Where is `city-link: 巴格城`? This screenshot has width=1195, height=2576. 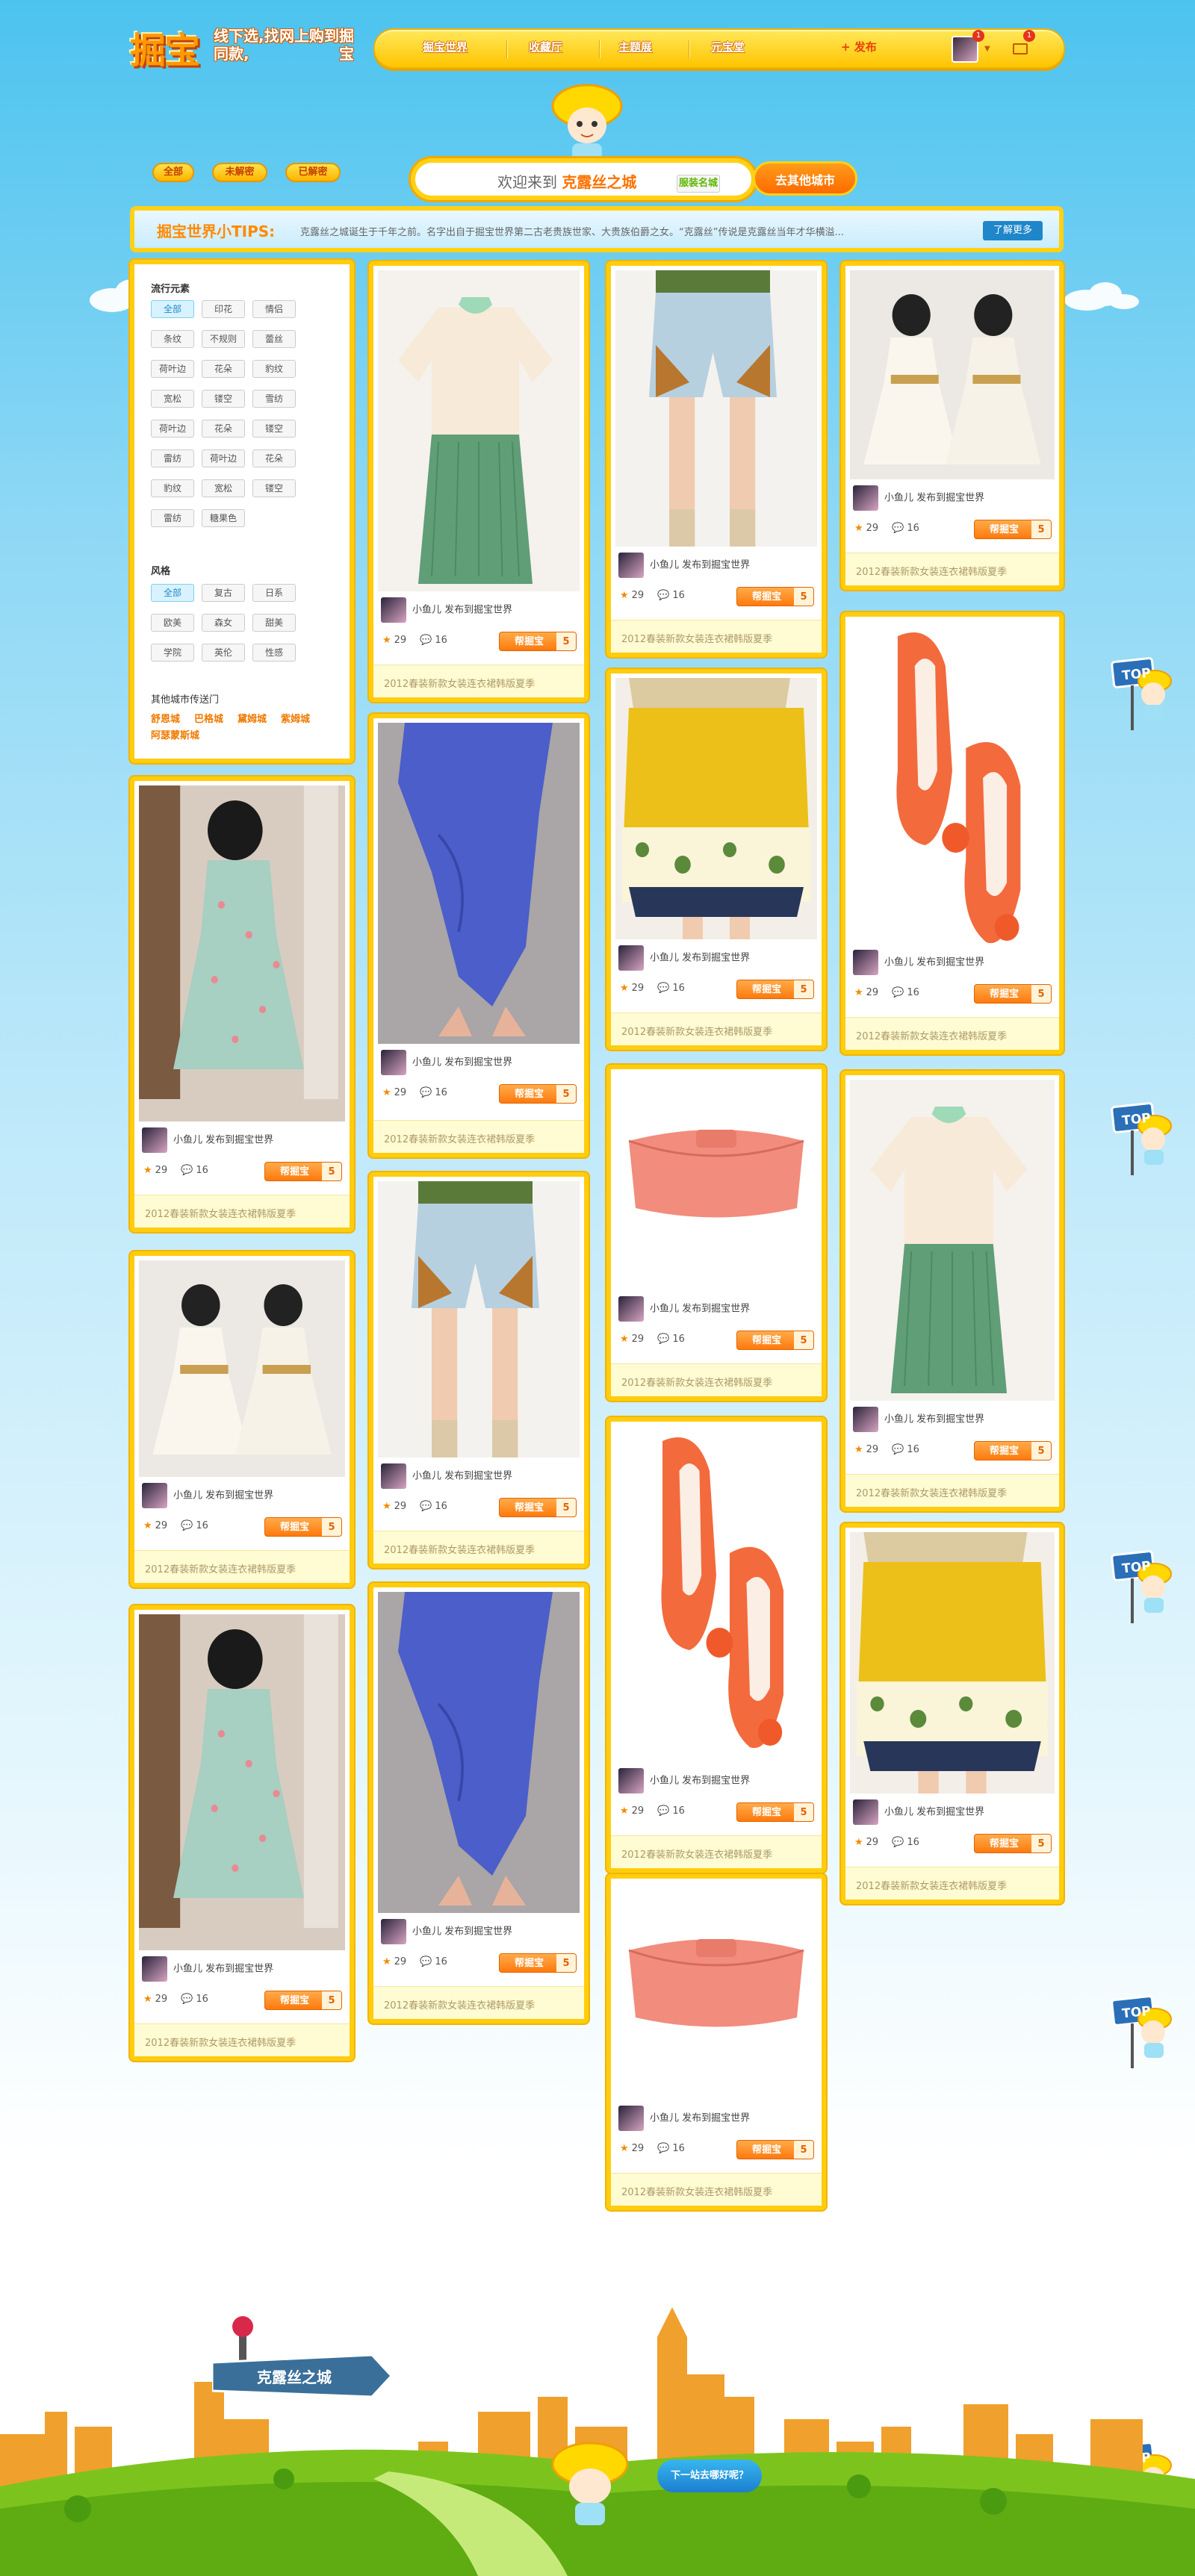
city-link: 巴格城 is located at coordinates (208, 718).